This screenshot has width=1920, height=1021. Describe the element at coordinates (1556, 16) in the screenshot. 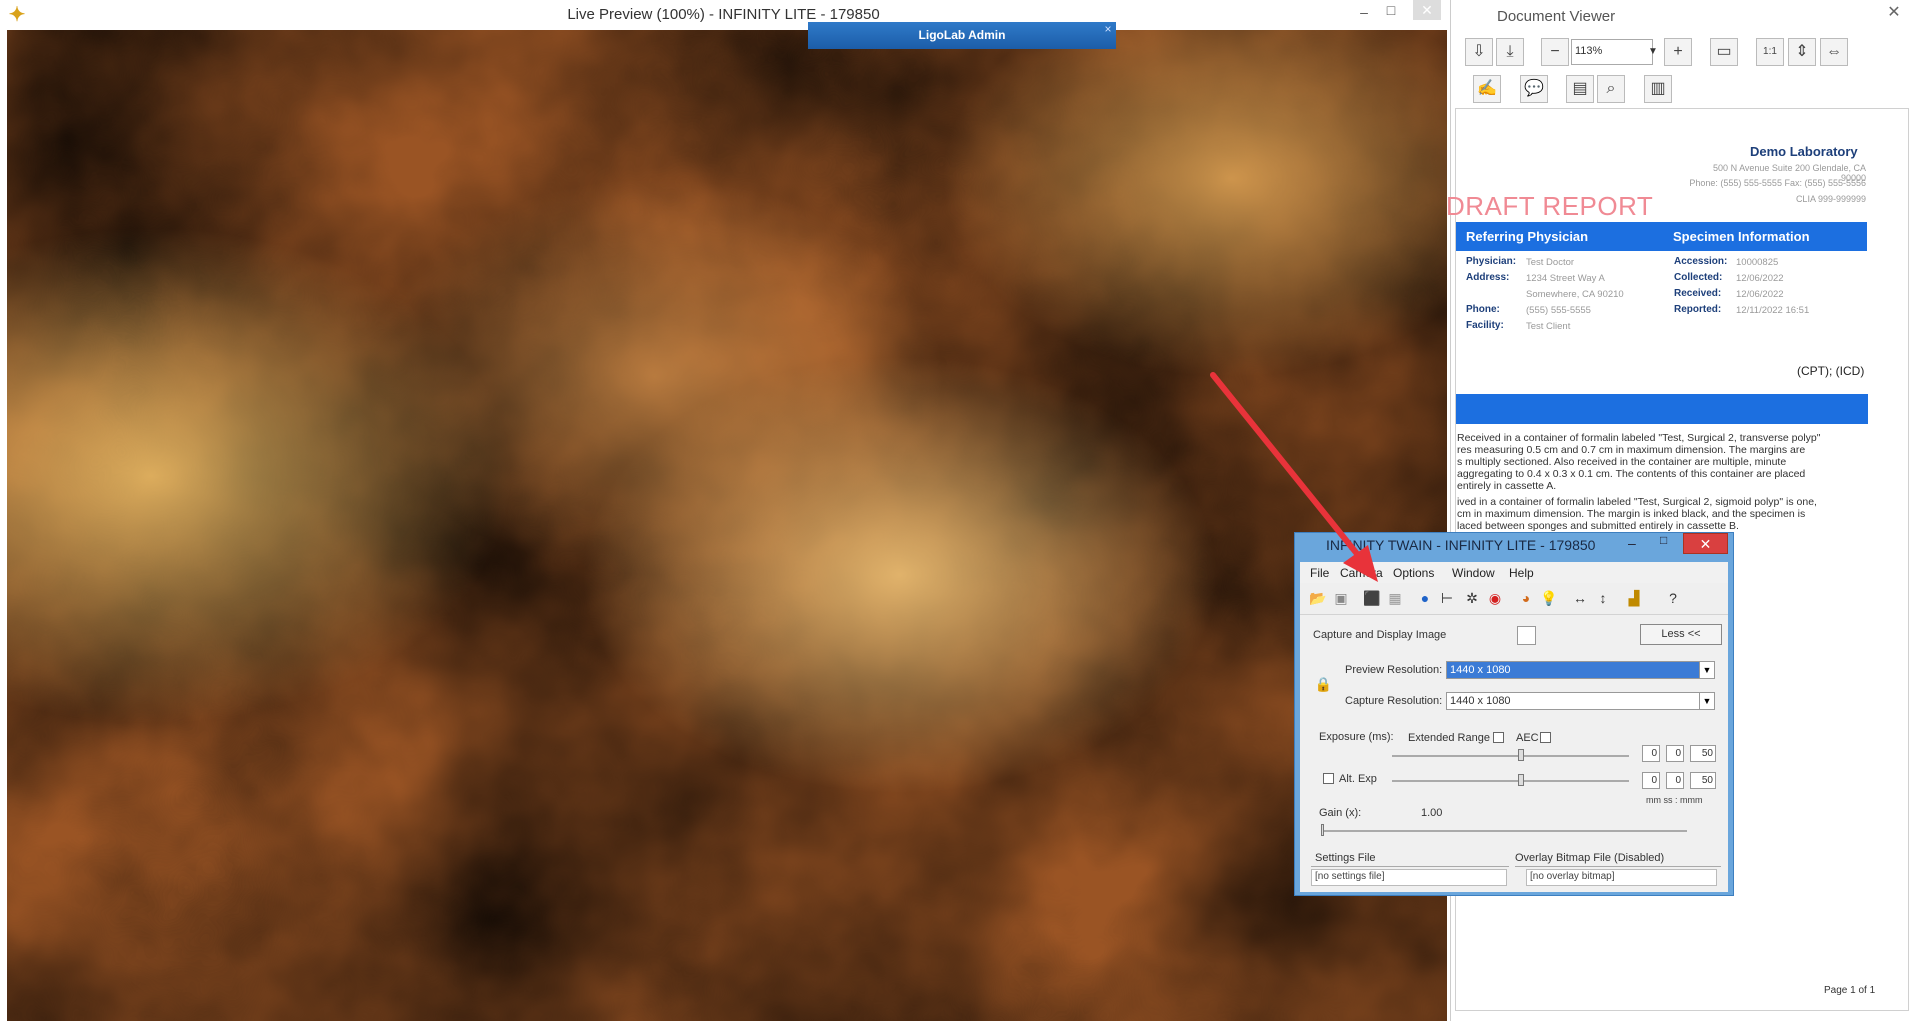

I see `document-viewer-title: Document Viewer` at that location.